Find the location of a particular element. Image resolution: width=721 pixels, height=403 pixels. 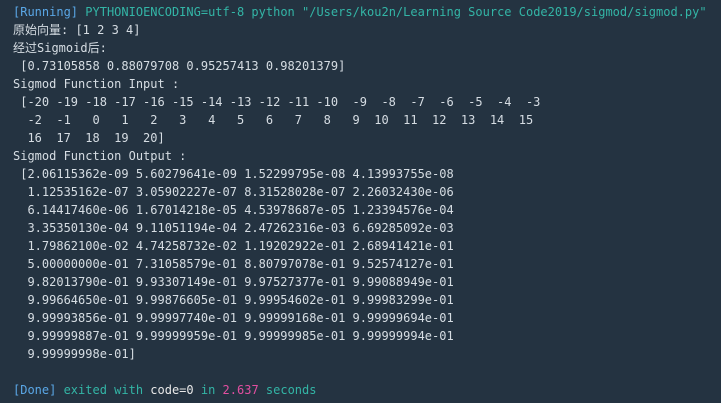

done-text-exited: exited with is located at coordinates (103, 390).